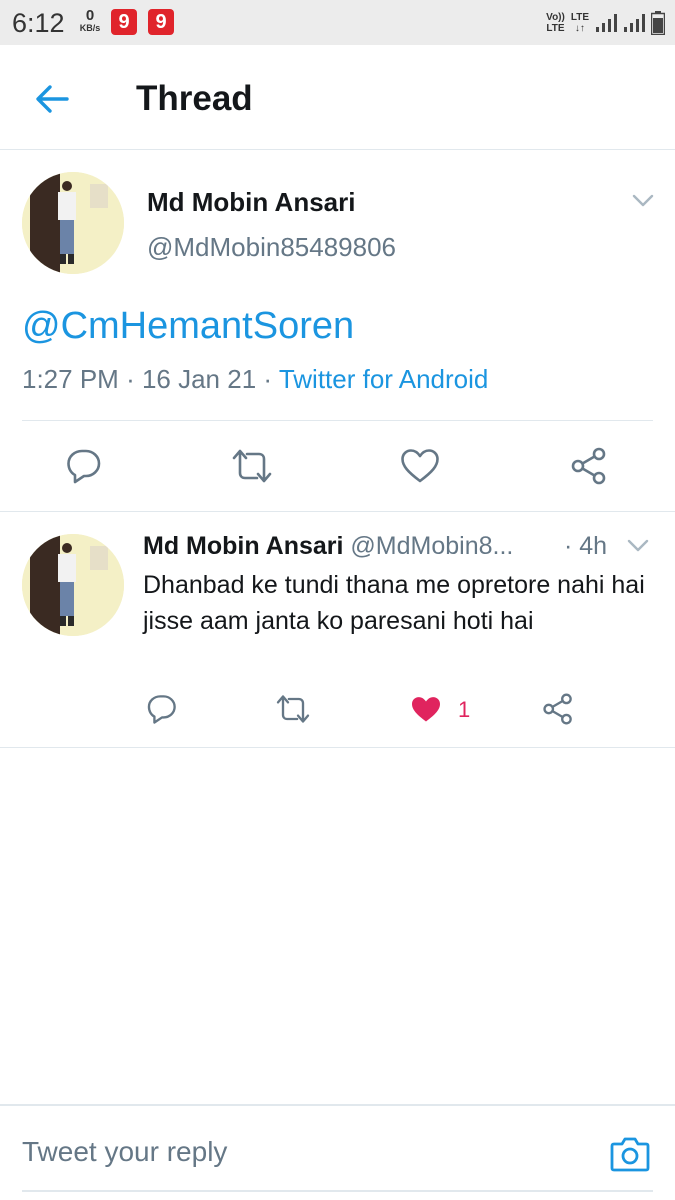  Describe the element at coordinates (579, 28) in the screenshot. I see `data-arrows-icon: ↓↑` at that location.